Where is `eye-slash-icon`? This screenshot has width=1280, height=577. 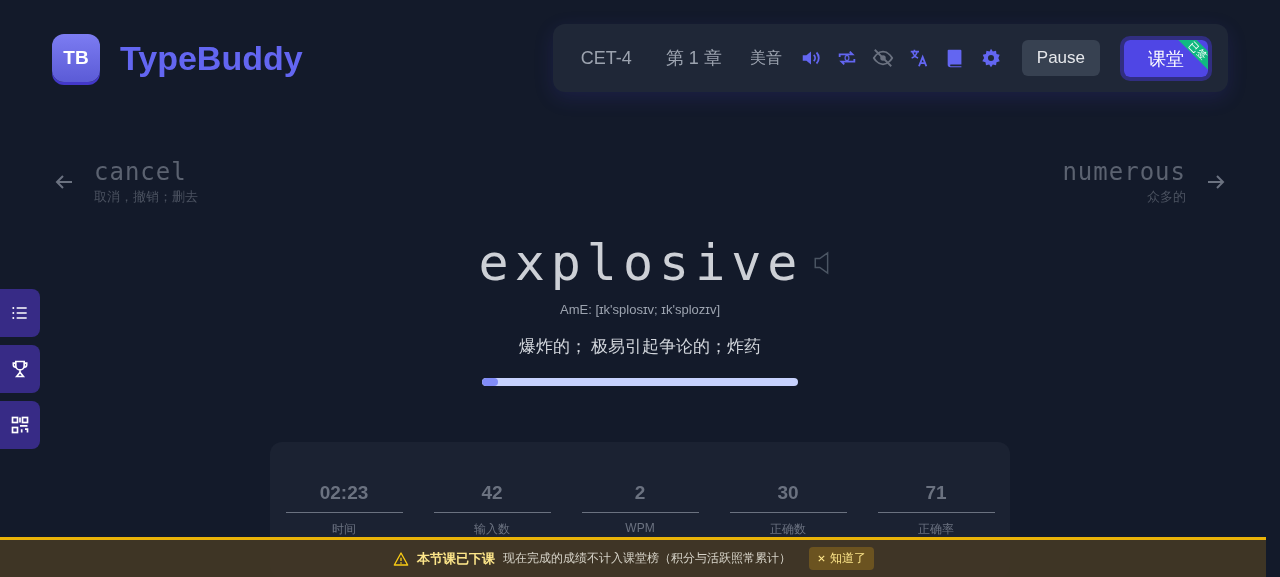 eye-slash-icon is located at coordinates (882, 58).